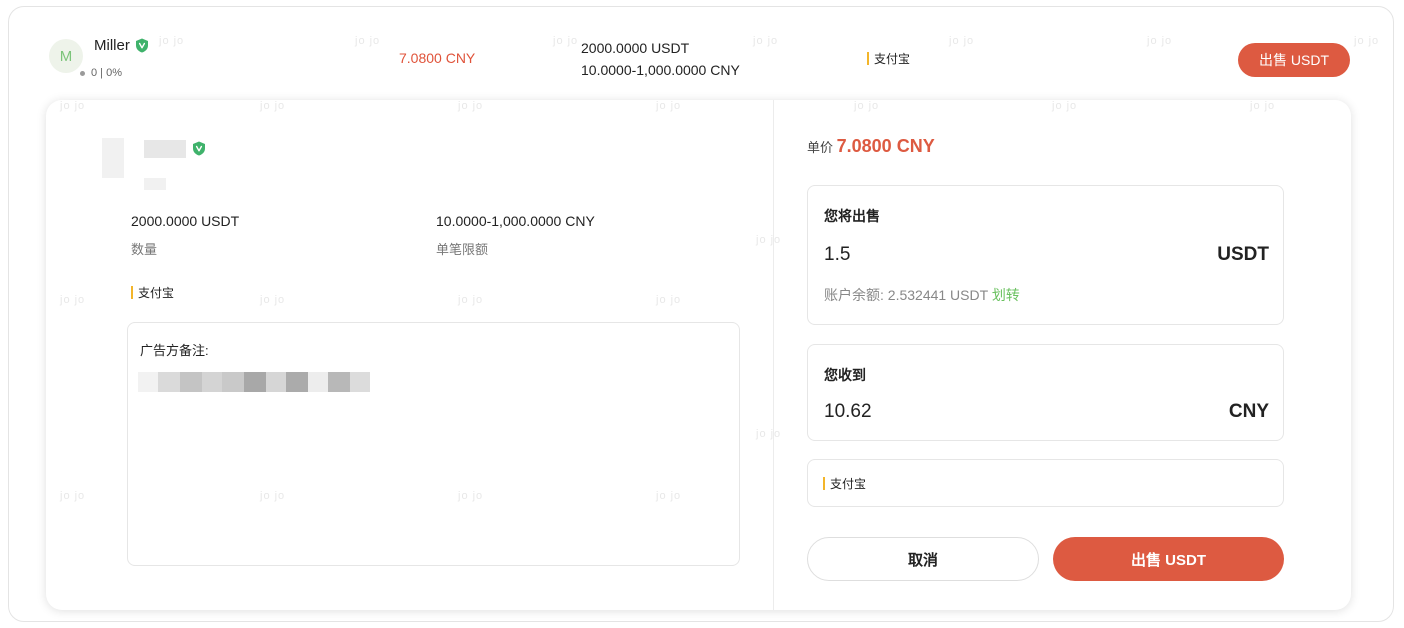 This screenshot has height=628, width=1404. I want to click on confirm-sell-button: 出售 USDT, so click(1168, 559).